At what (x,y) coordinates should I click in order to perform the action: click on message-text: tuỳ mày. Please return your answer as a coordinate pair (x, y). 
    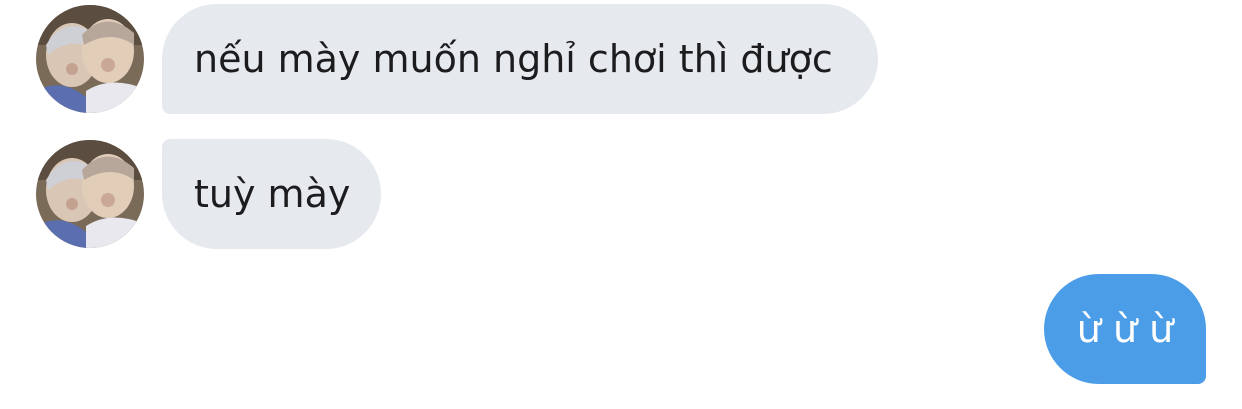
    Looking at the image, I should click on (272, 194).